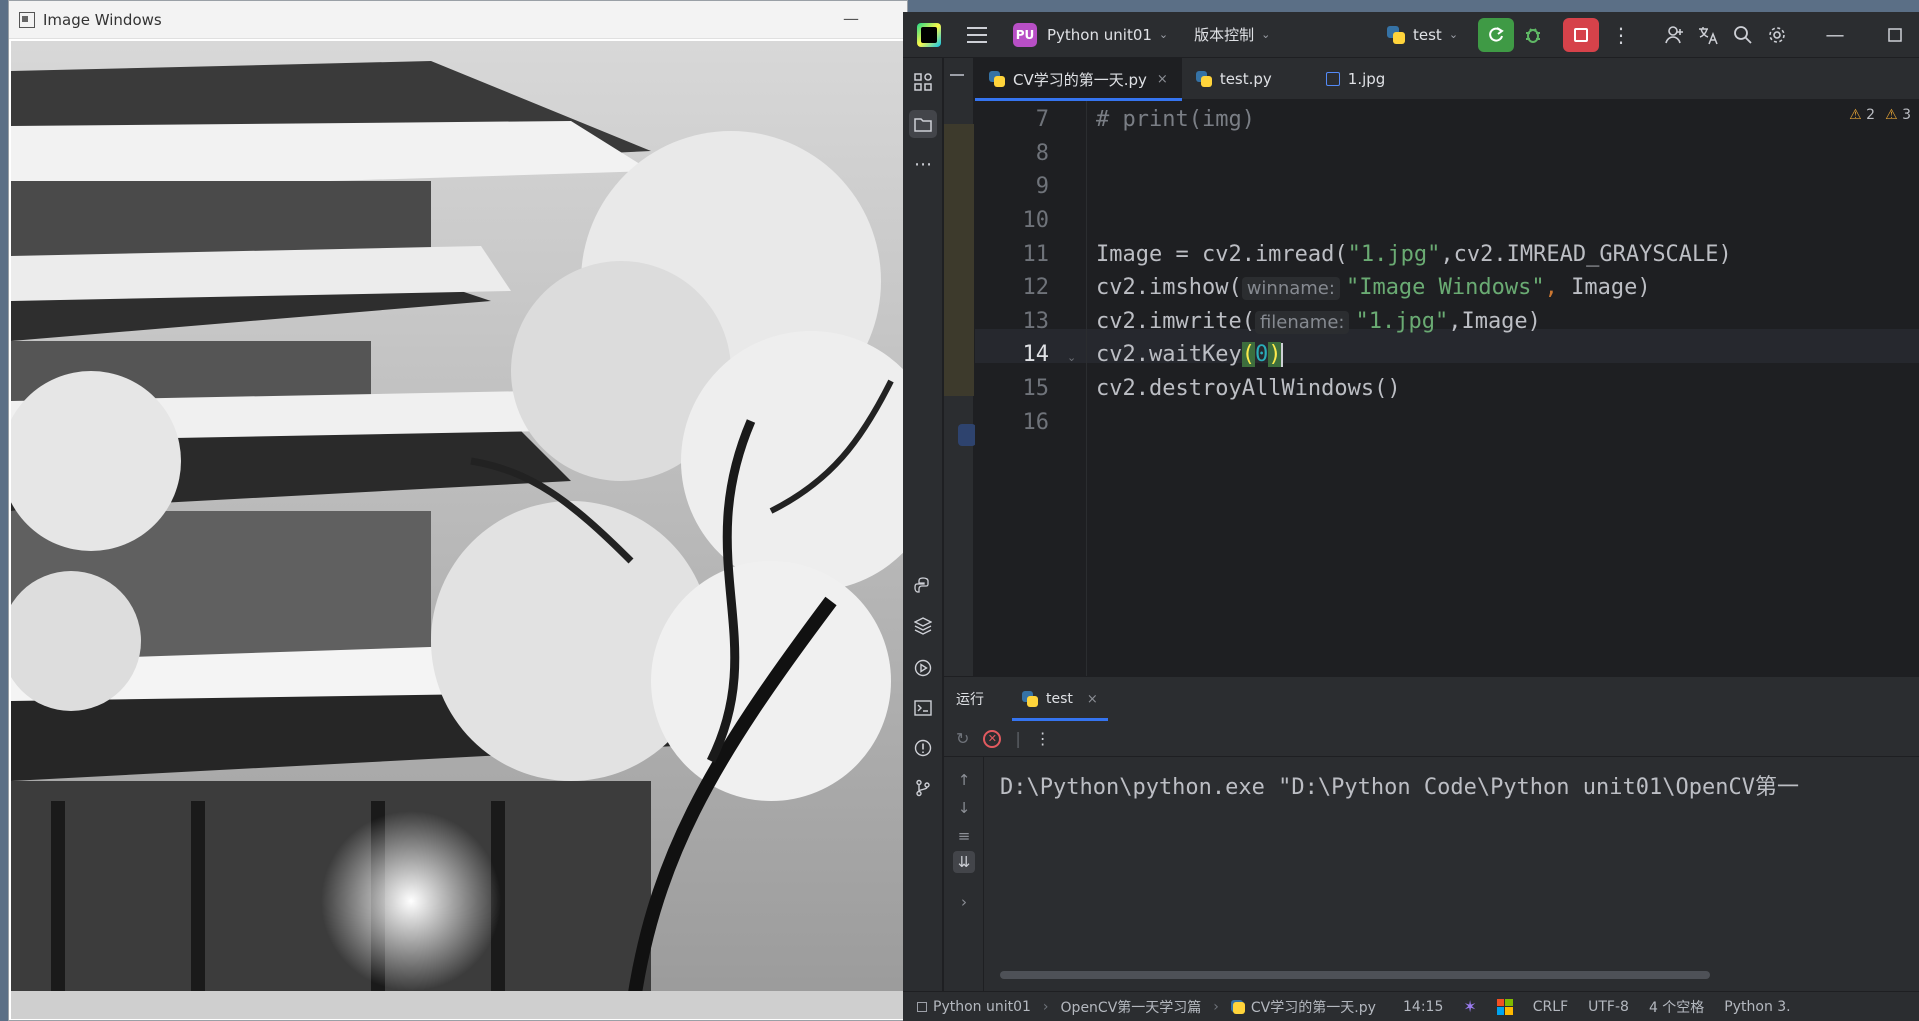 The width and height of the screenshot is (1919, 1021). I want to click on weak-warning-count: 3, so click(1898, 115).